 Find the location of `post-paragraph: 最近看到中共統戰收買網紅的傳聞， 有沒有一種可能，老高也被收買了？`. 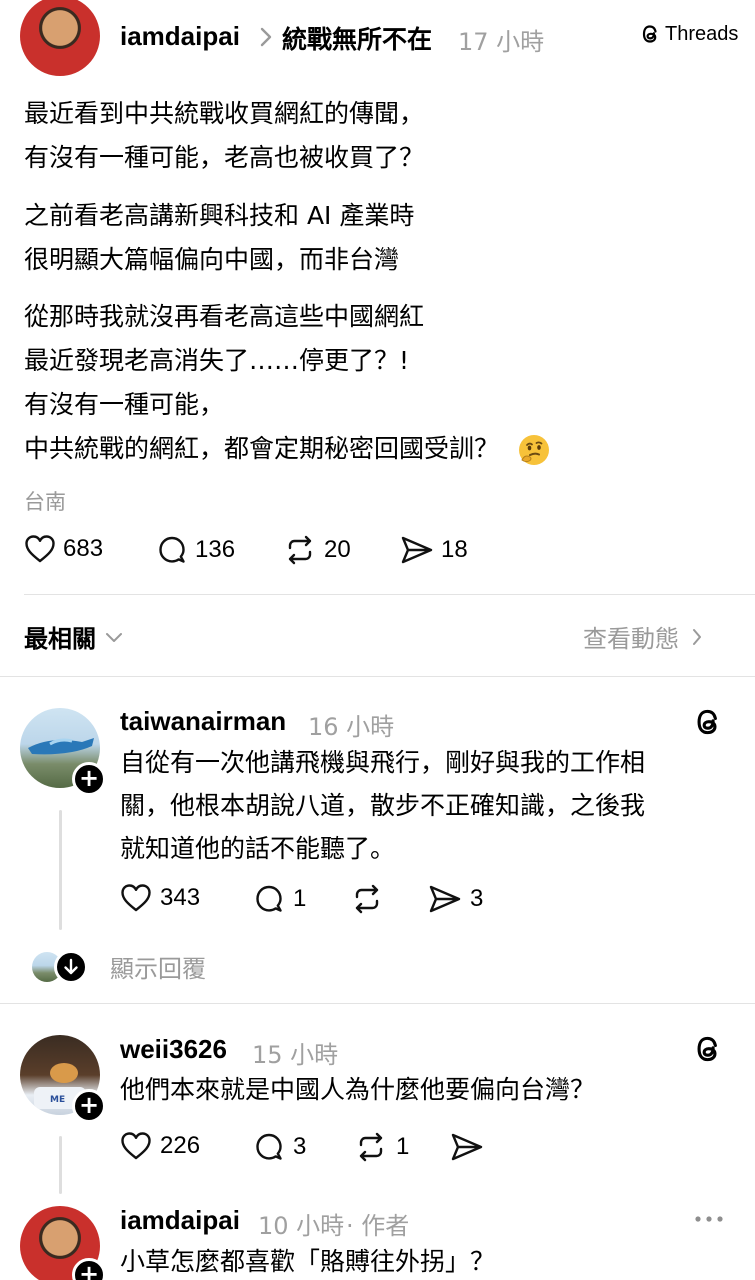

post-paragraph: 最近看到中共統戰收買網紅的傳聞， 有沒有一種可能，老高也被收買了？ is located at coordinates (374, 136).